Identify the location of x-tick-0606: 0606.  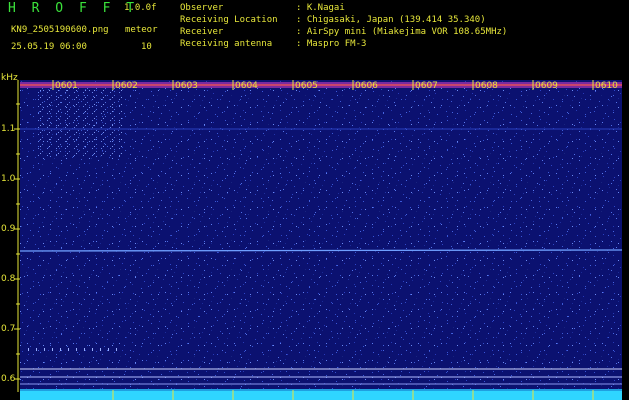
(366, 86).